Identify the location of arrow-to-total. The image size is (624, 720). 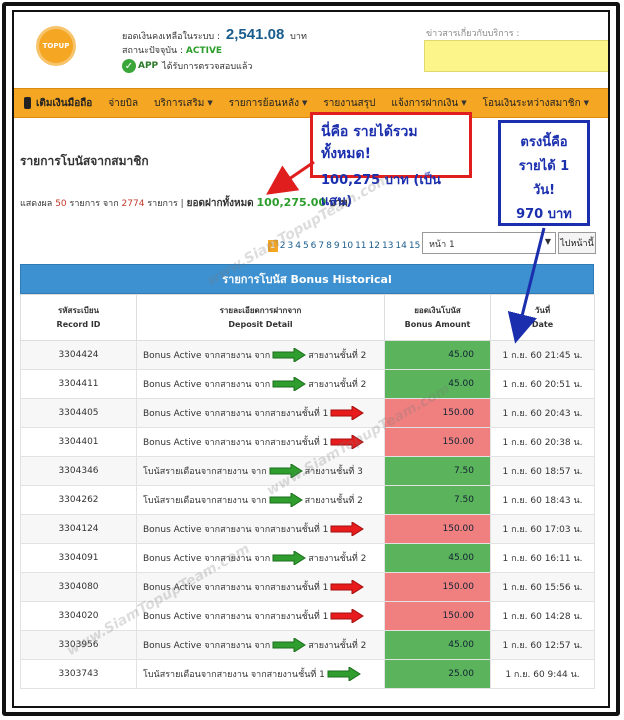
(290, 177).